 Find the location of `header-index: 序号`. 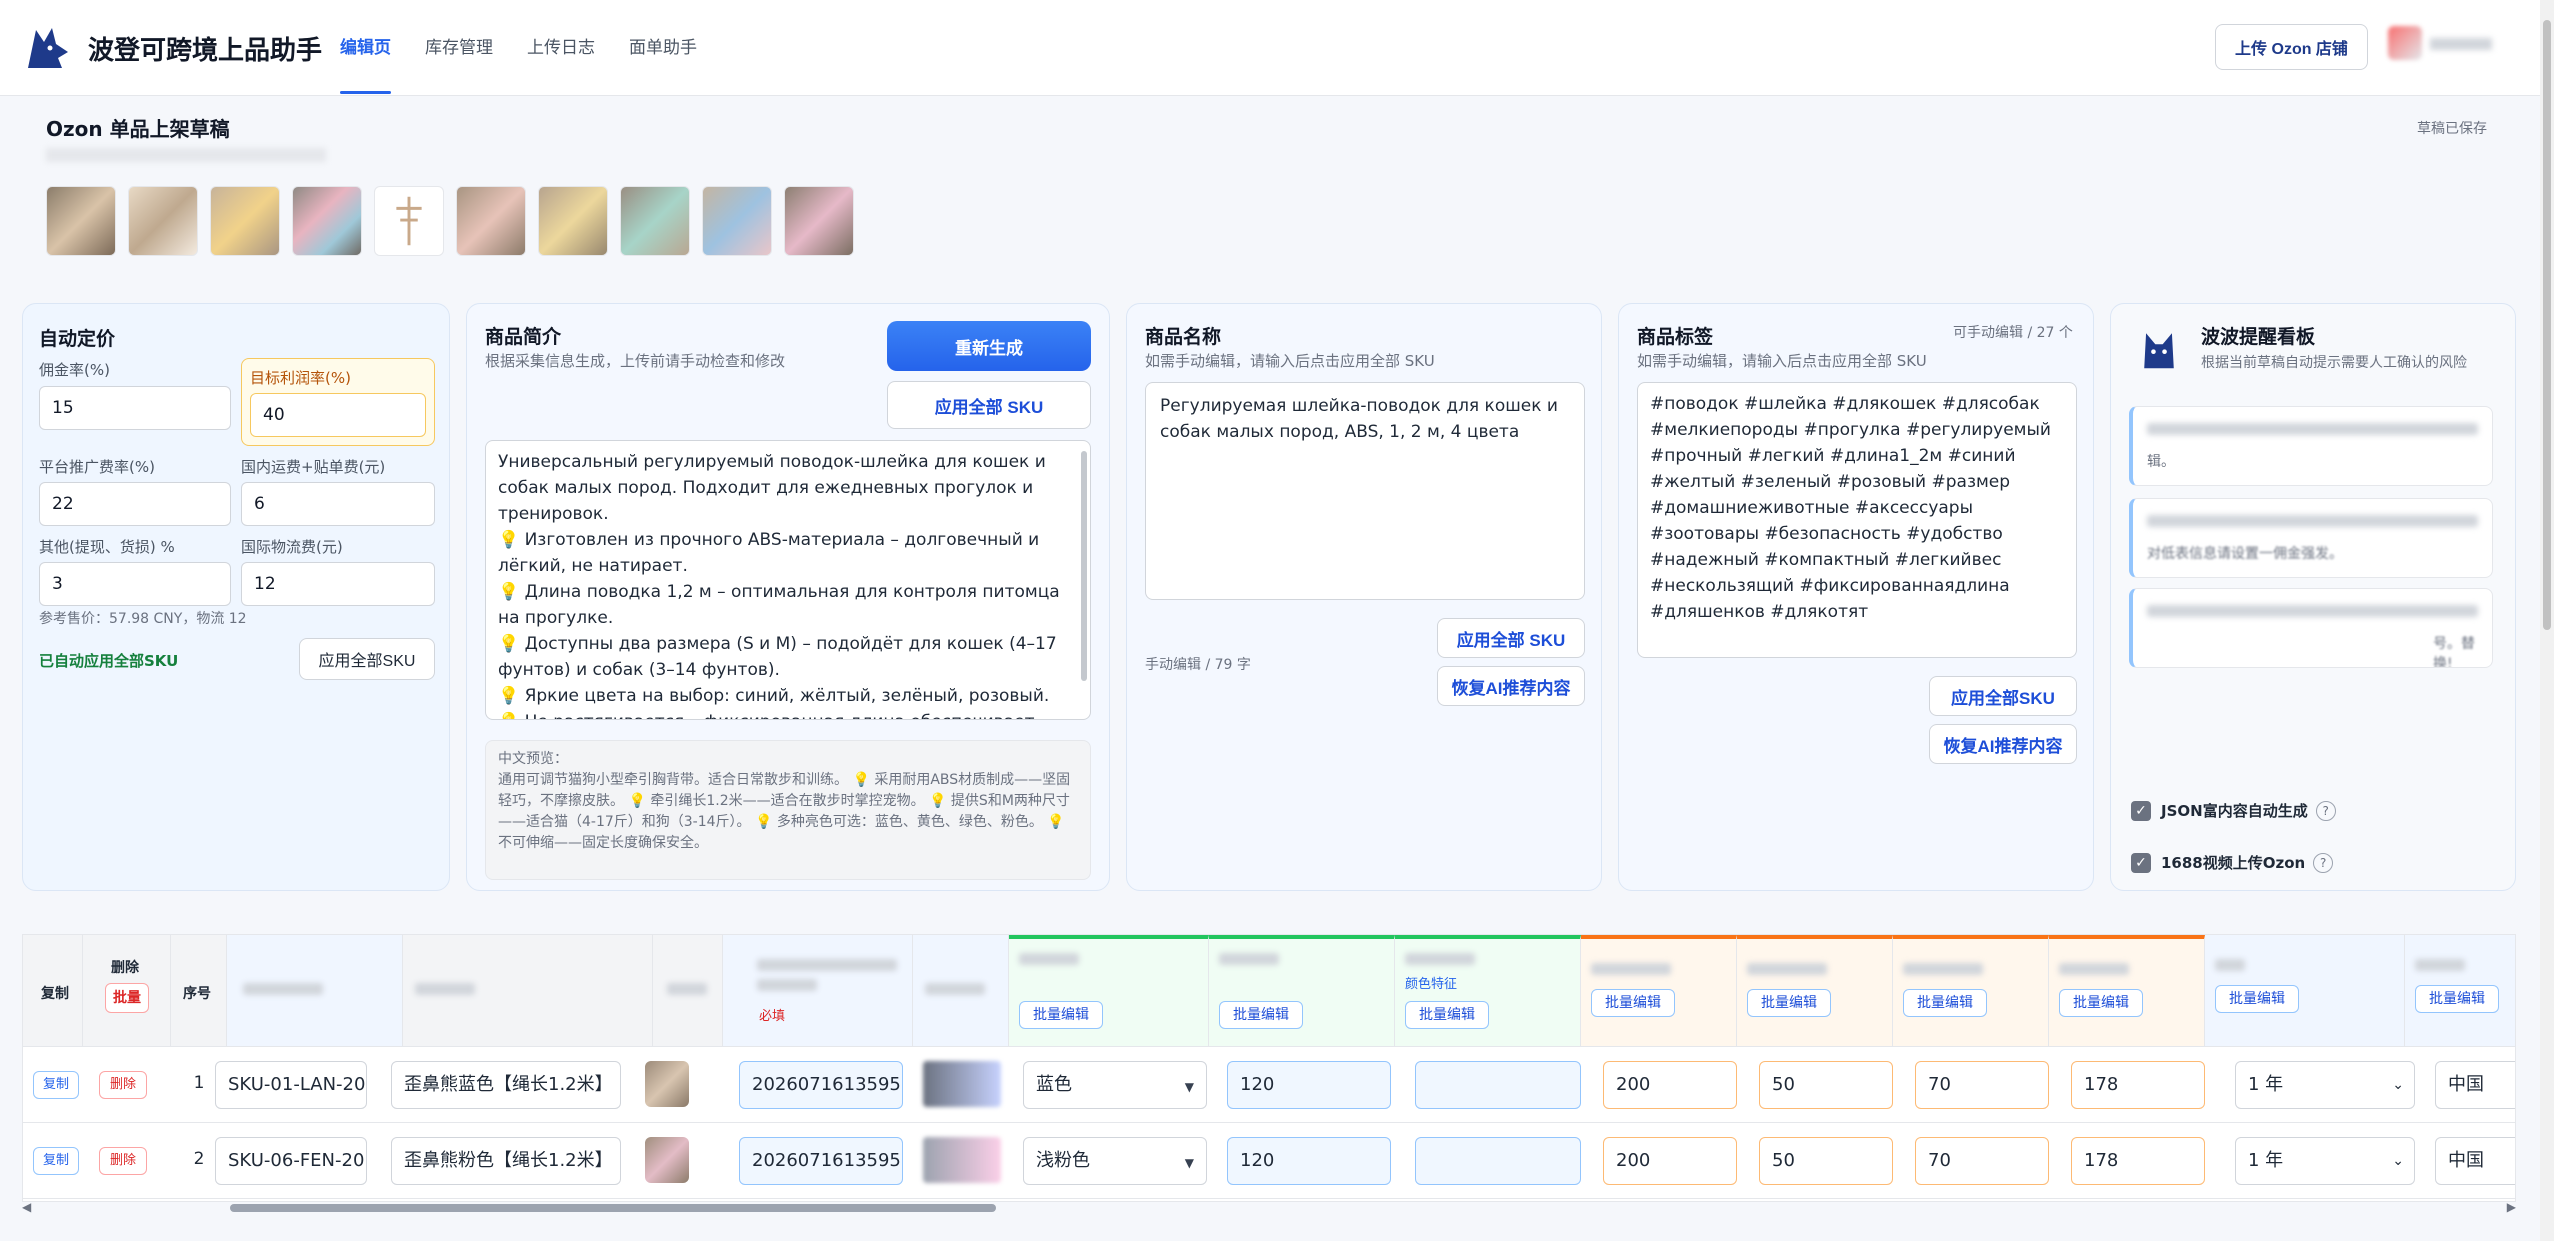

header-index: 序号 is located at coordinates (199, 991).